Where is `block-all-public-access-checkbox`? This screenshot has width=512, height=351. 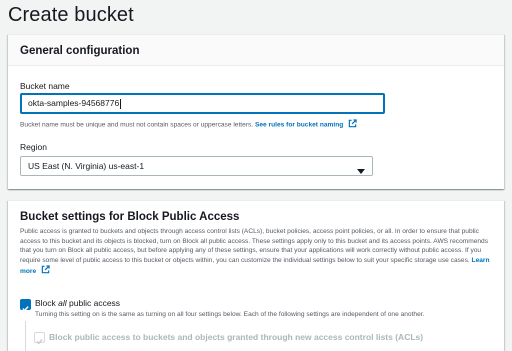 block-all-public-access-checkbox is located at coordinates (25, 305).